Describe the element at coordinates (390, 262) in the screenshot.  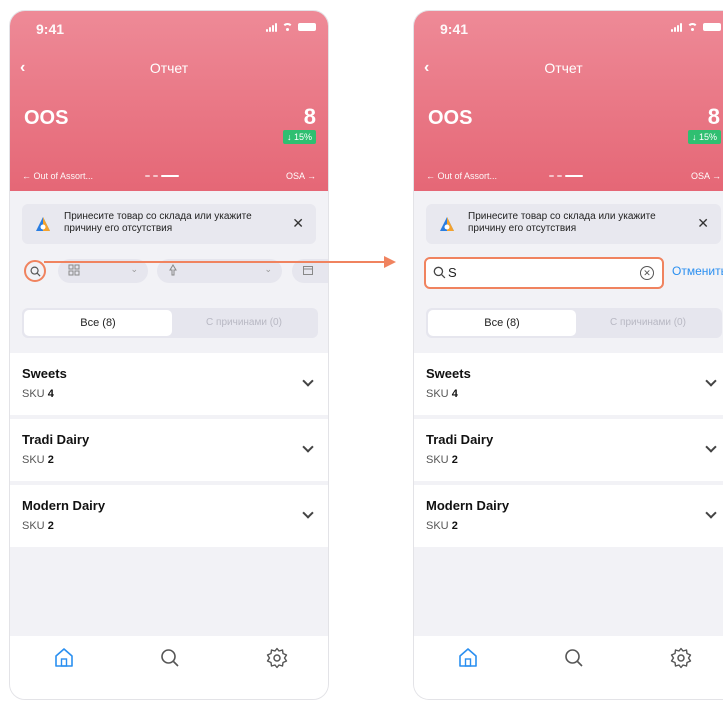
I see `flow-arrow-head` at that location.